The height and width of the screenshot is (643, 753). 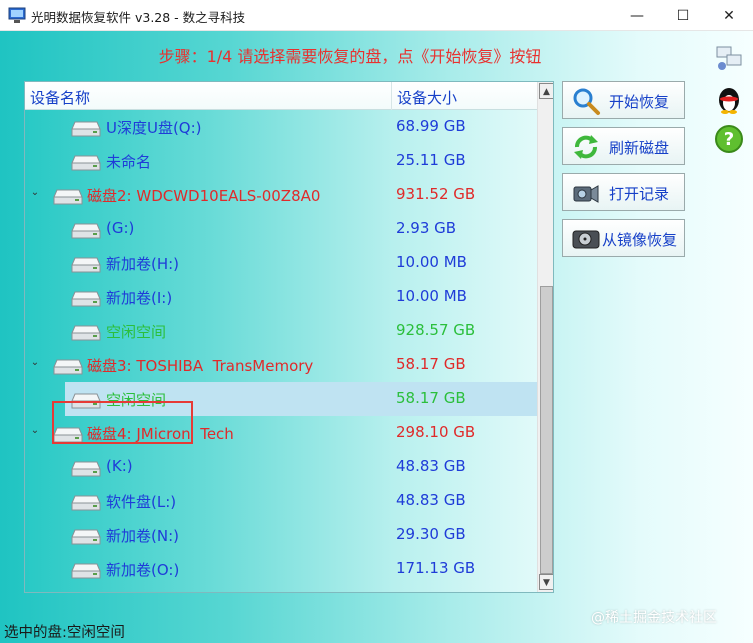 I want to click on list-header: 设备名称 设备大小, so click(x=281, y=96).